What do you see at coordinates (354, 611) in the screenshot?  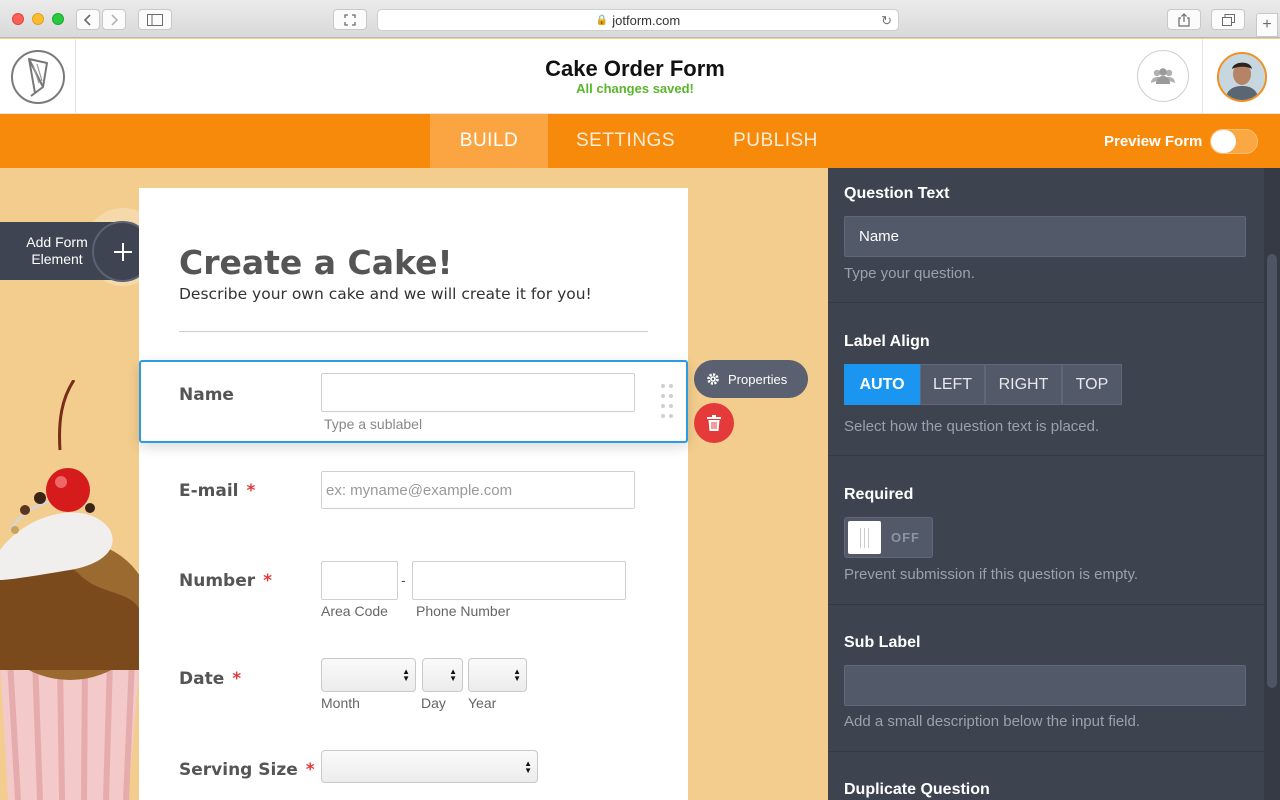 I see `area-code-sublabel: Area Code` at bounding box center [354, 611].